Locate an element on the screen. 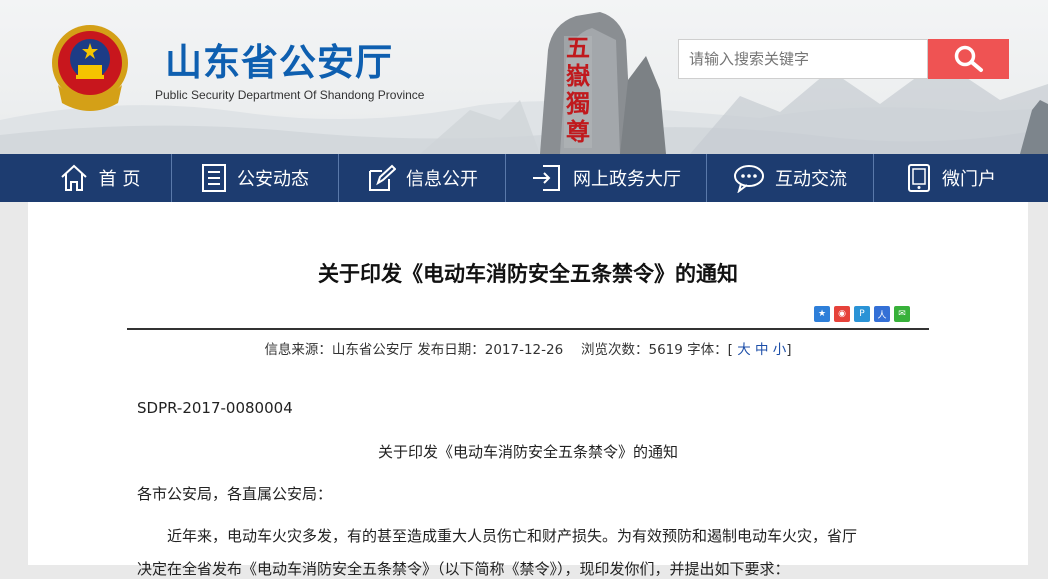 Image resolution: width=1048 pixels, height=579 pixels. font-size-medium-link: 中 is located at coordinates (762, 350).